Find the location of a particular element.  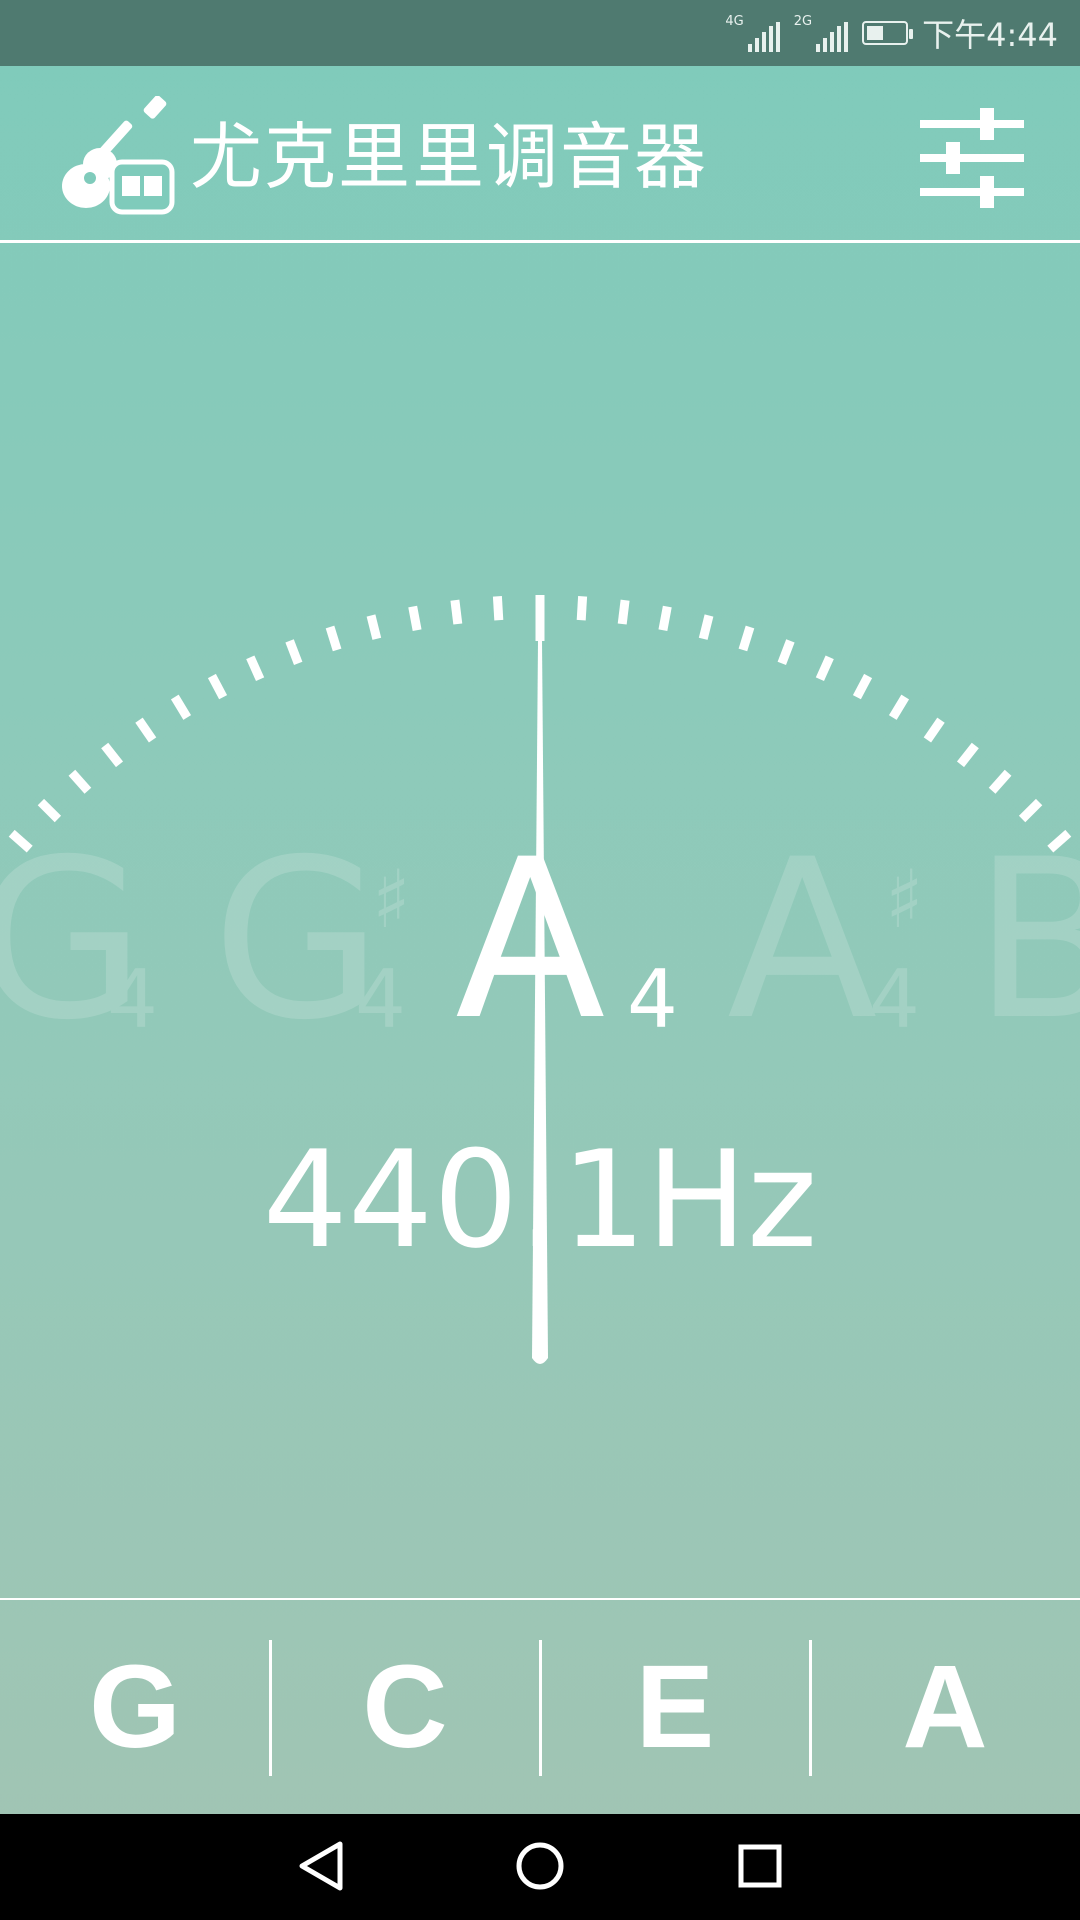

string-e-button: E is located at coordinates (675, 1707).